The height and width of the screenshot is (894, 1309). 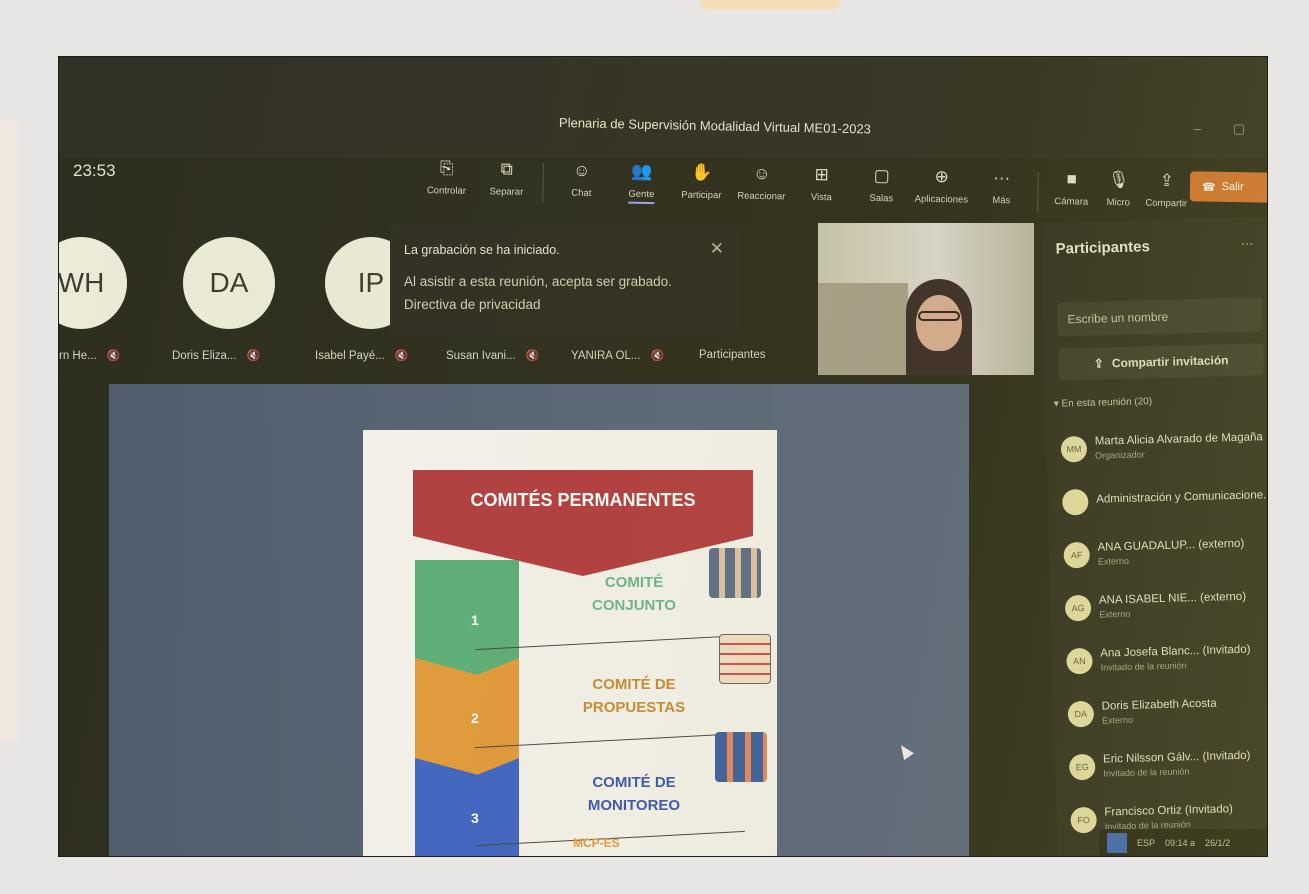 What do you see at coordinates (1172, 598) in the screenshot?
I see `participant-name: ANA ISABEL NIE... (externo)` at bounding box center [1172, 598].